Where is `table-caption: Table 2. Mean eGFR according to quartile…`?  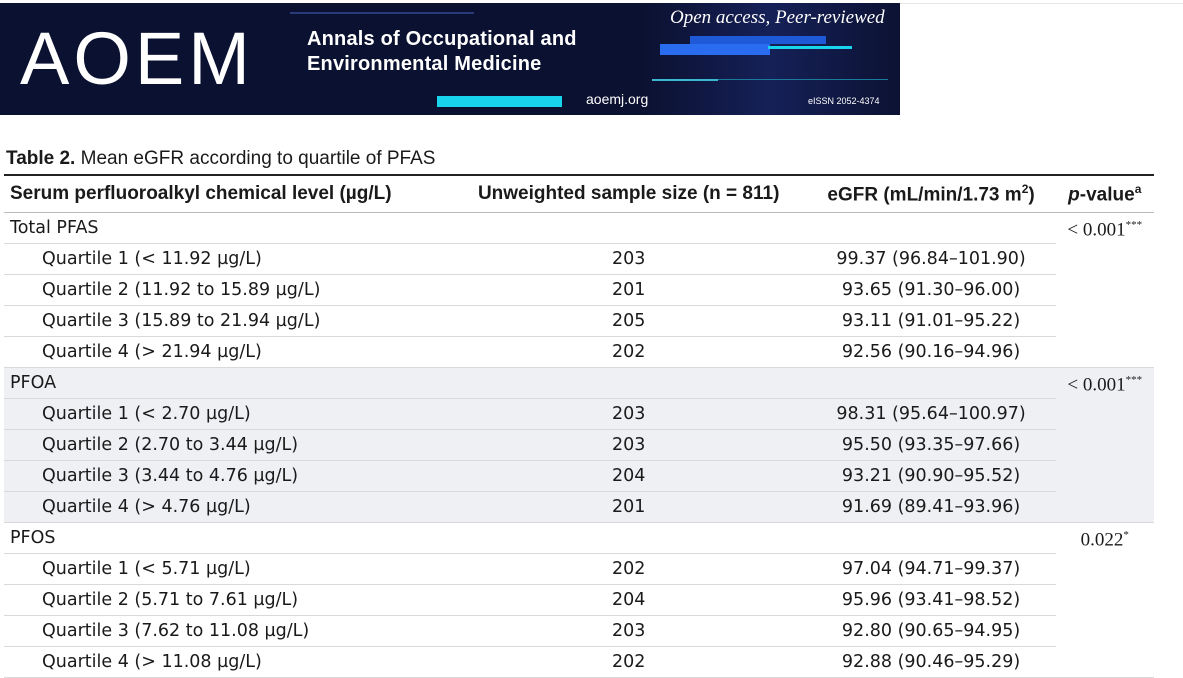 table-caption: Table 2. Mean eGFR according to quartile… is located at coordinates (220, 159).